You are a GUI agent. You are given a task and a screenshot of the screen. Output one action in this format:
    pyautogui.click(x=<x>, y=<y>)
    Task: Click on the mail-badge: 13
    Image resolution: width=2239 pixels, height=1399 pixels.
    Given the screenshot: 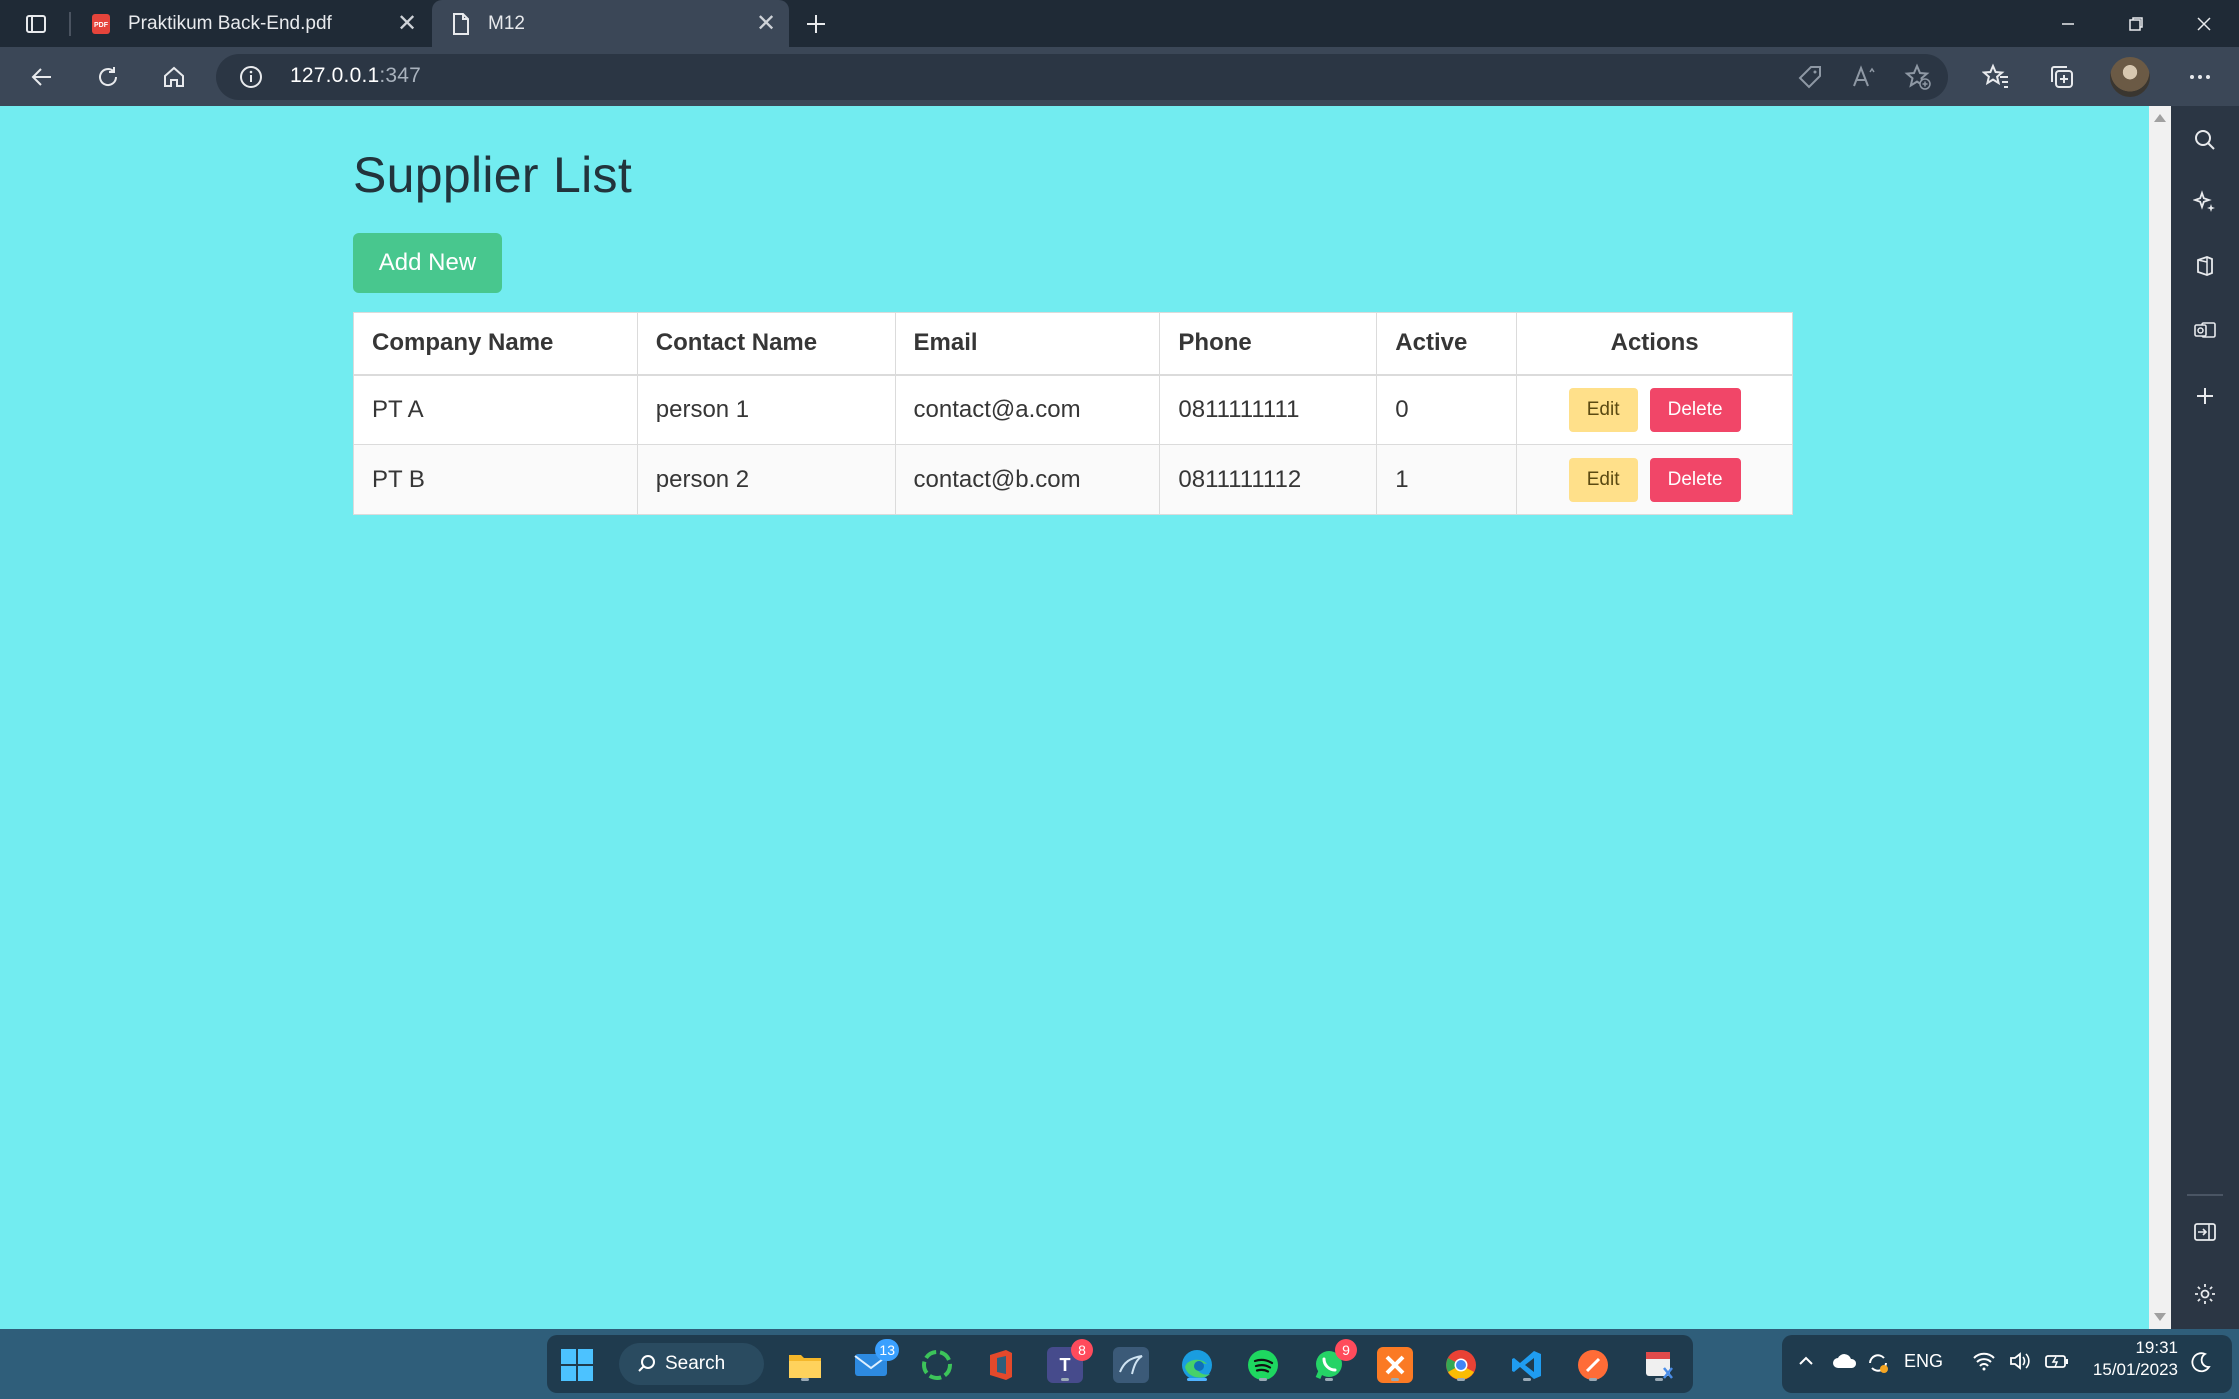 What is the action you would take?
    pyautogui.click(x=887, y=1350)
    